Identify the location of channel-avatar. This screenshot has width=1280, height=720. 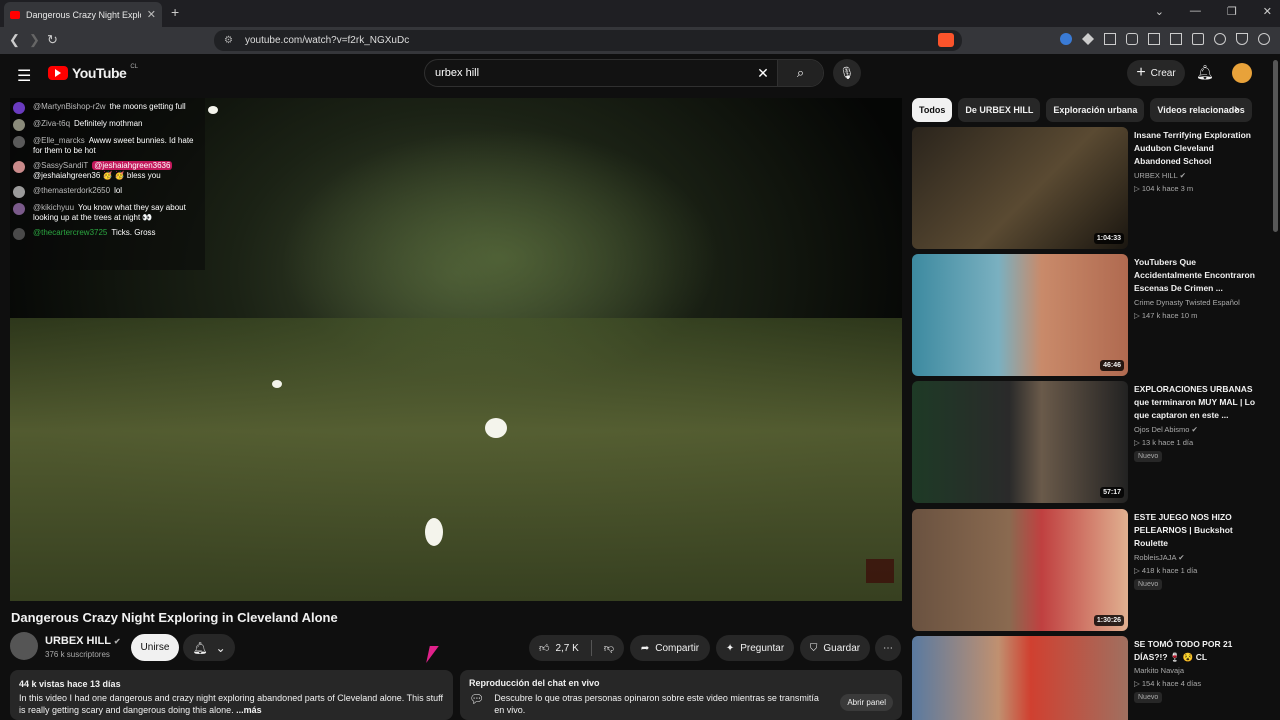
(24, 646).